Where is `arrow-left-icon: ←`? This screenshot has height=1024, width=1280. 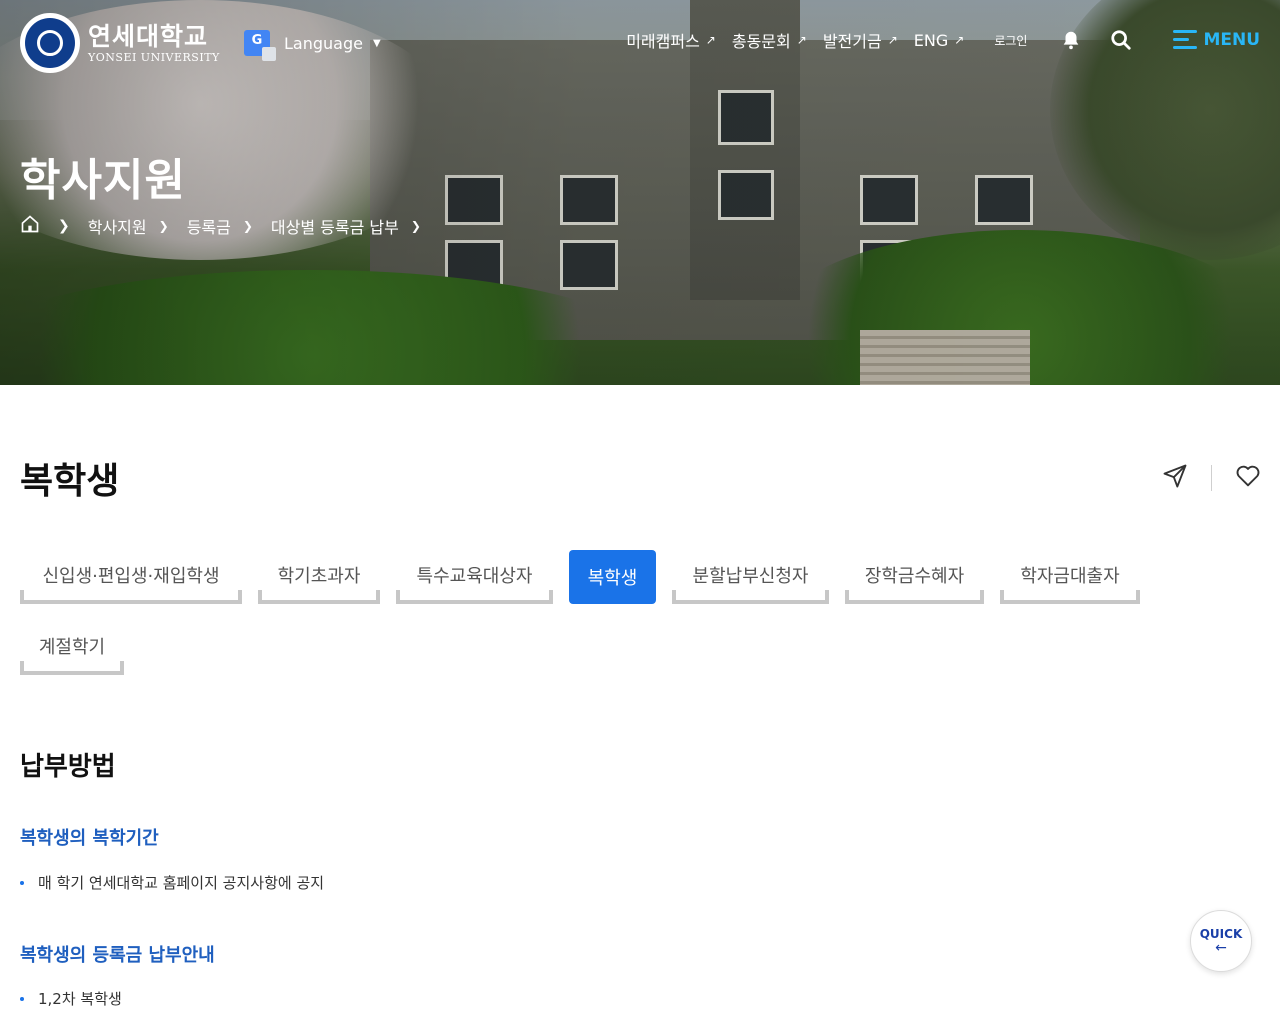
arrow-left-icon: ← is located at coordinates (1221, 948).